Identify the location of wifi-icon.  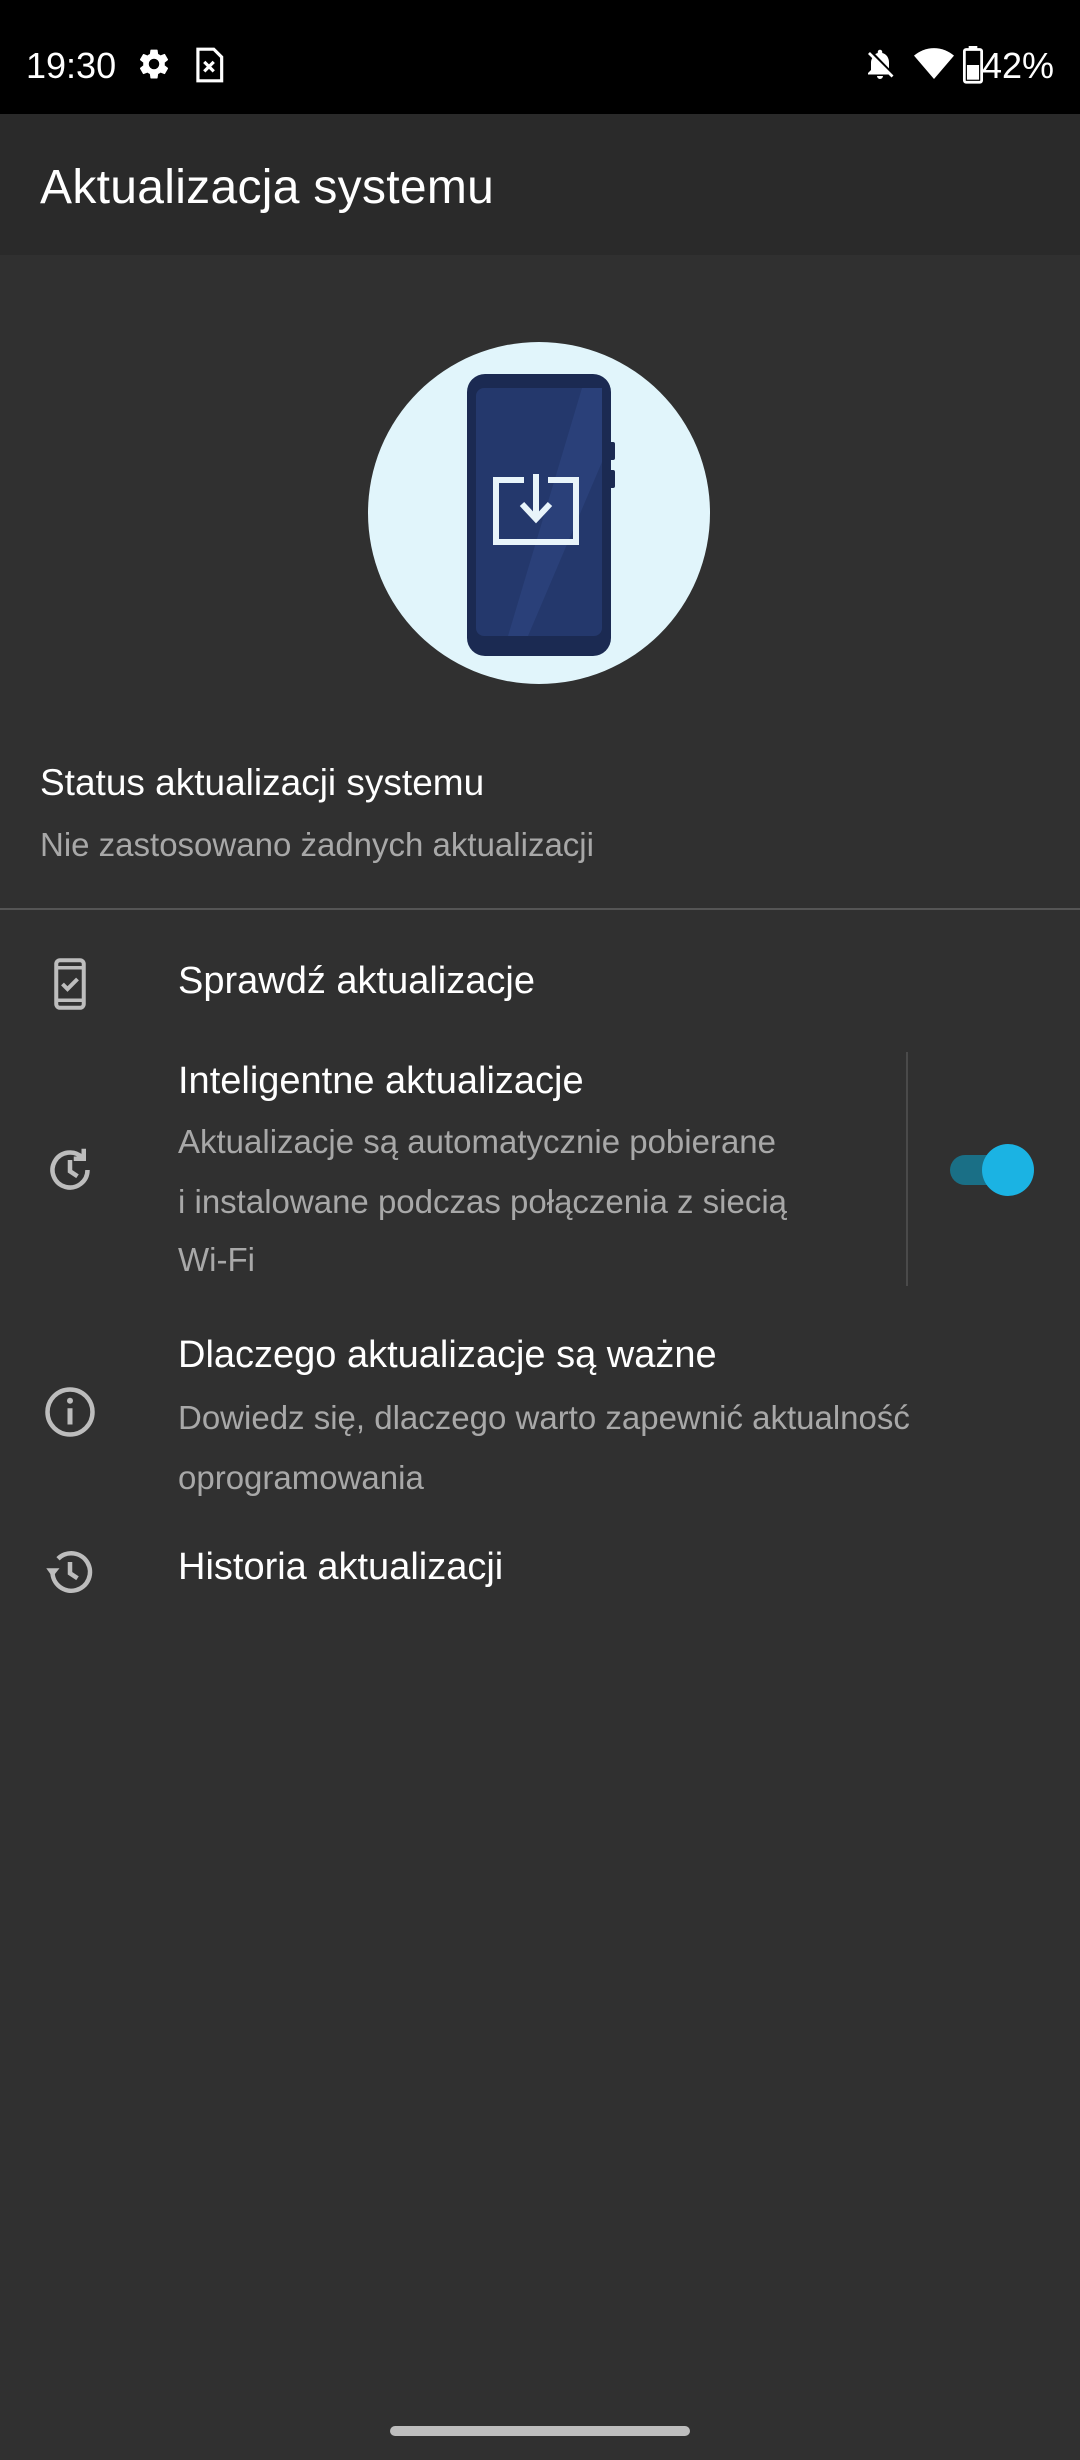
(934, 66).